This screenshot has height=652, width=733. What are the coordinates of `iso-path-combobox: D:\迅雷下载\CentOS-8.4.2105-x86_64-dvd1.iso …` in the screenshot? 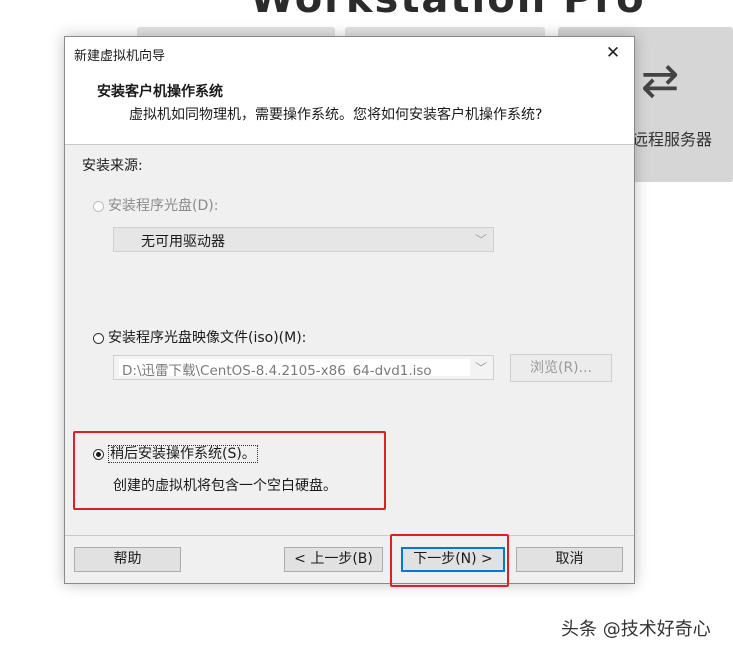 It's located at (303, 367).